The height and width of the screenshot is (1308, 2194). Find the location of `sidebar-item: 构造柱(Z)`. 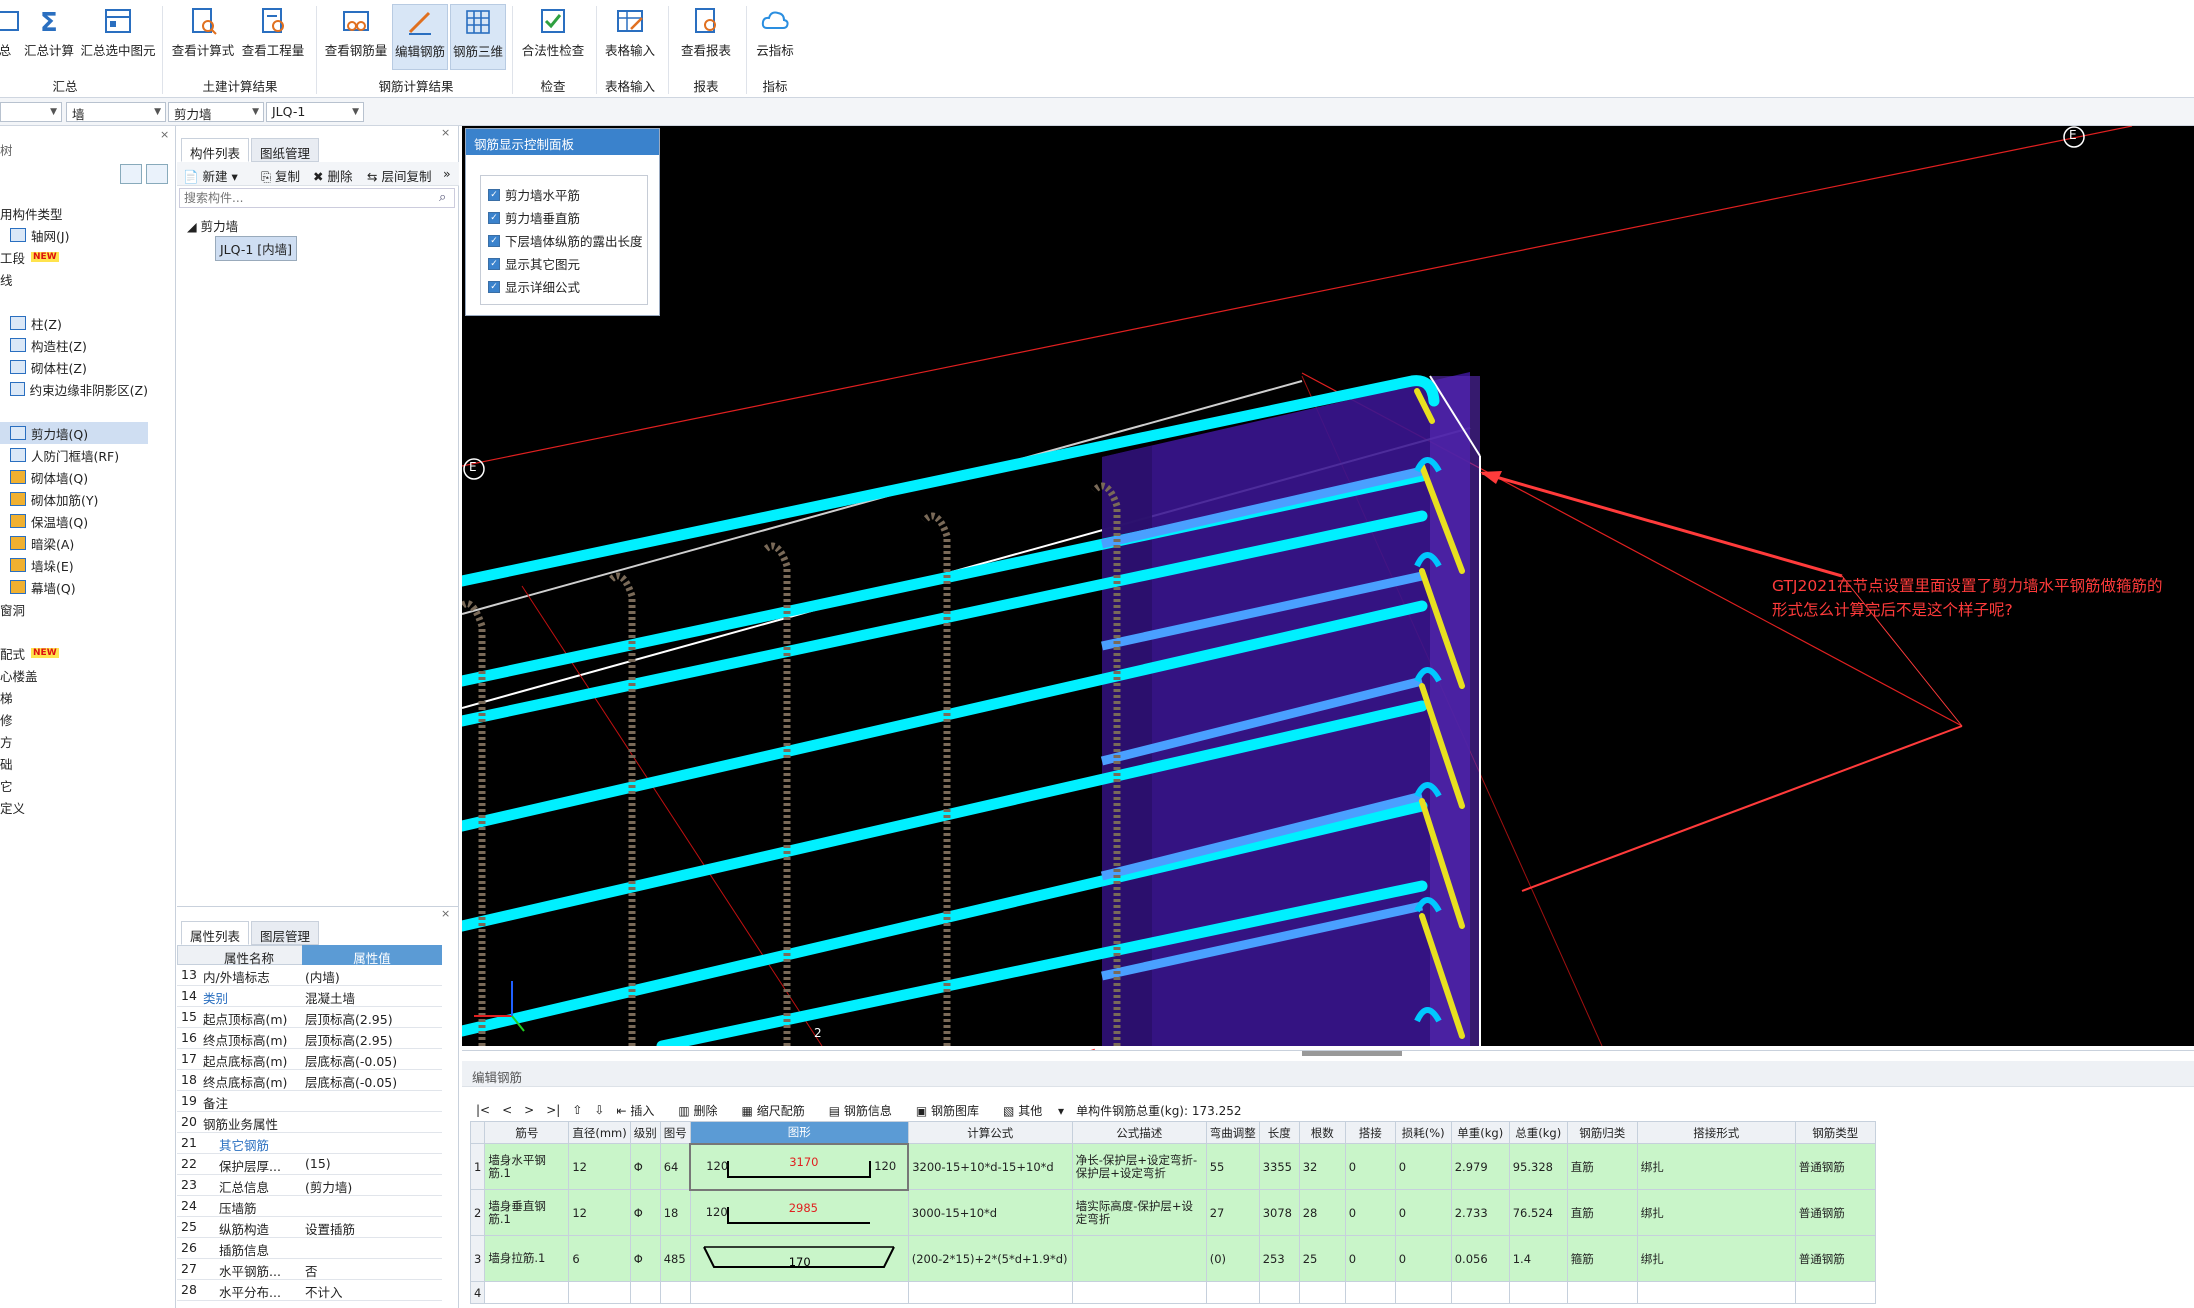

sidebar-item: 构造柱(Z) is located at coordinates (74, 345).